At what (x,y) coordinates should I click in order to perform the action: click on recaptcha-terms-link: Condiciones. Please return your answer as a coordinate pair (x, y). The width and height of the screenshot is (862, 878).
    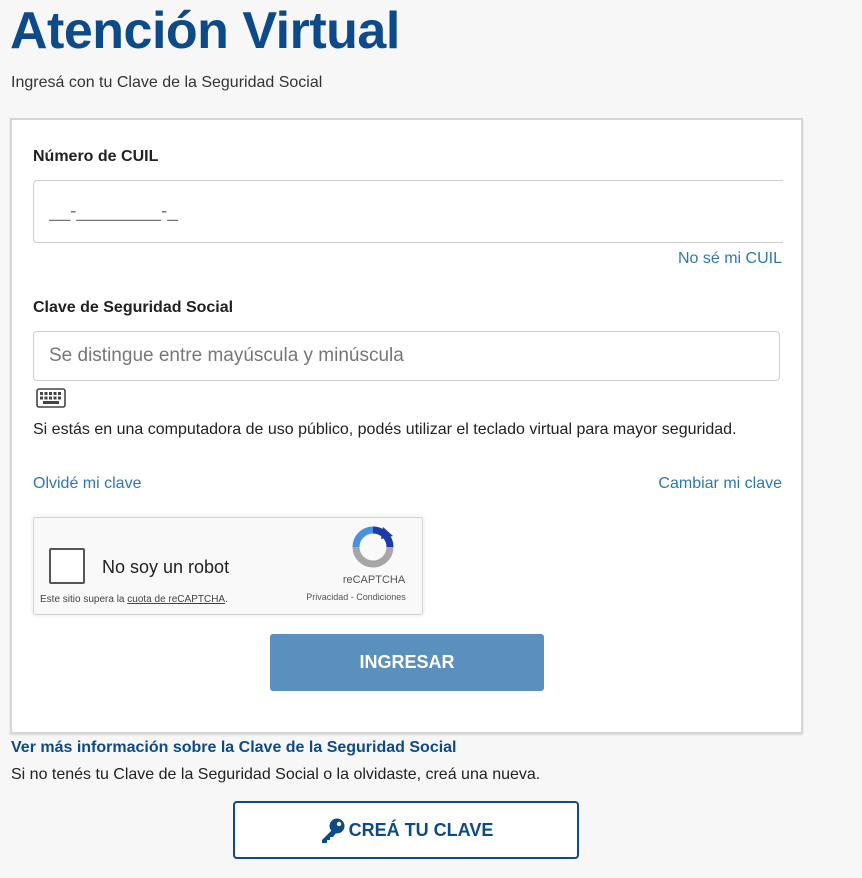
    Looking at the image, I should click on (381, 597).